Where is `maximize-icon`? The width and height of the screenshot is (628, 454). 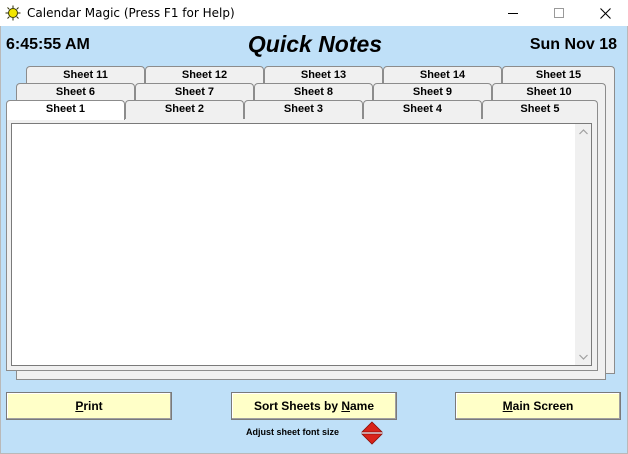 maximize-icon is located at coordinates (559, 13).